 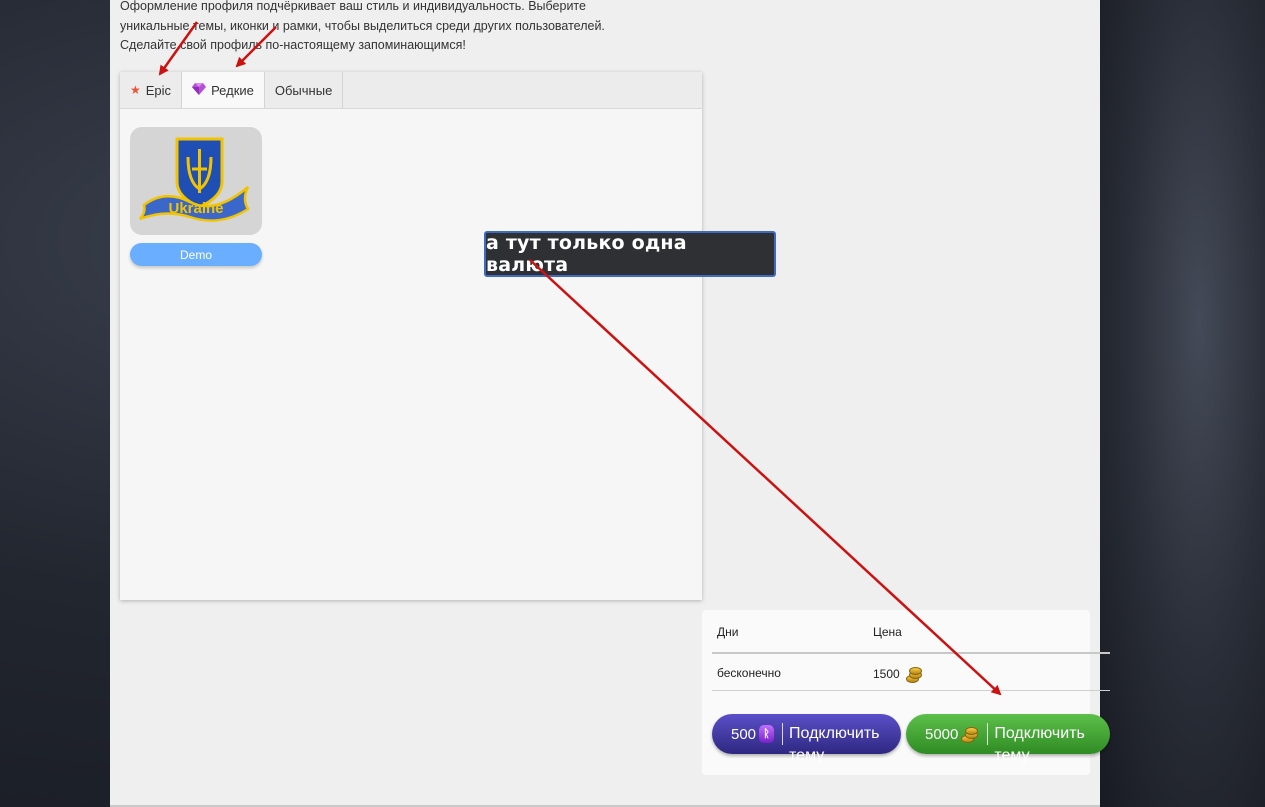 What do you see at coordinates (948, 674) in the screenshot?
I see `price-cell: 1500` at bounding box center [948, 674].